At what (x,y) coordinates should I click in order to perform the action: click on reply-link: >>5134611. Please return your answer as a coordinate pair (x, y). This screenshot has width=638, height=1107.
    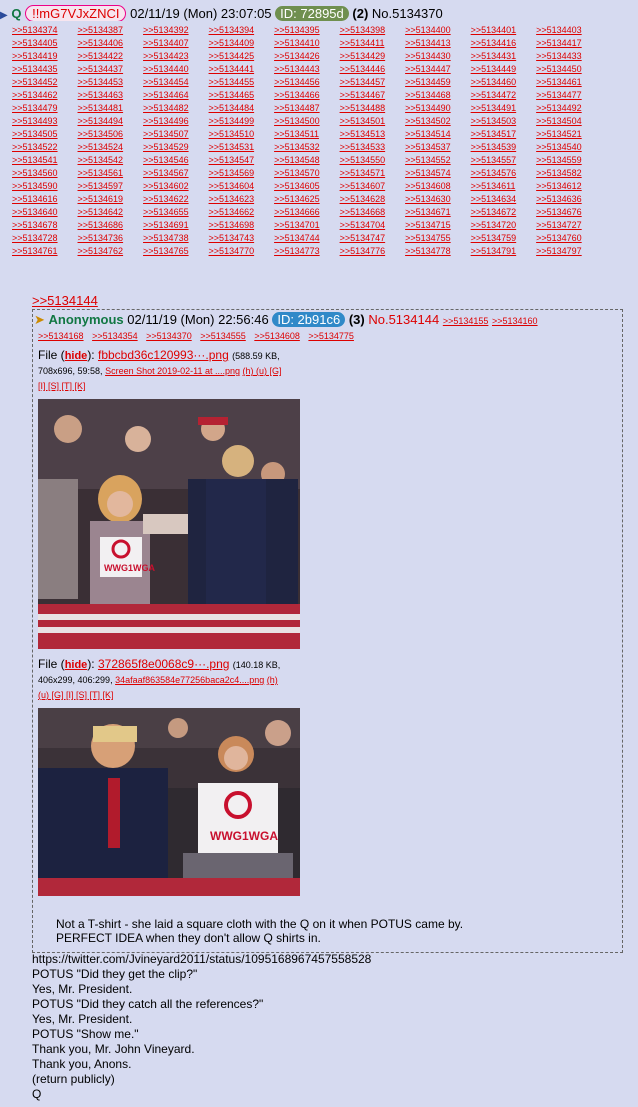
    Looking at the image, I should click on (502, 186).